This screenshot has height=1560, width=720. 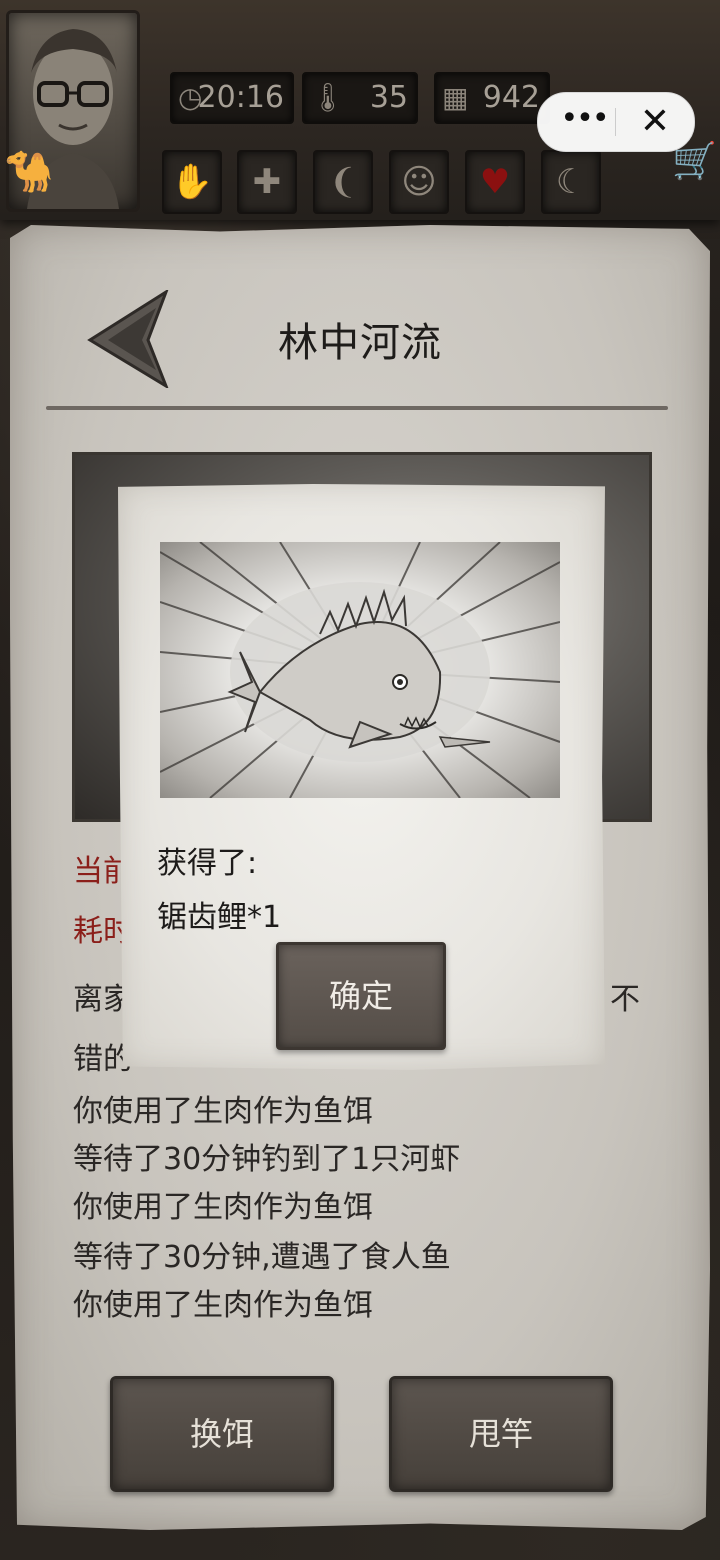 What do you see at coordinates (495, 182) in the screenshot?
I see `heart-icon: ♥` at bounding box center [495, 182].